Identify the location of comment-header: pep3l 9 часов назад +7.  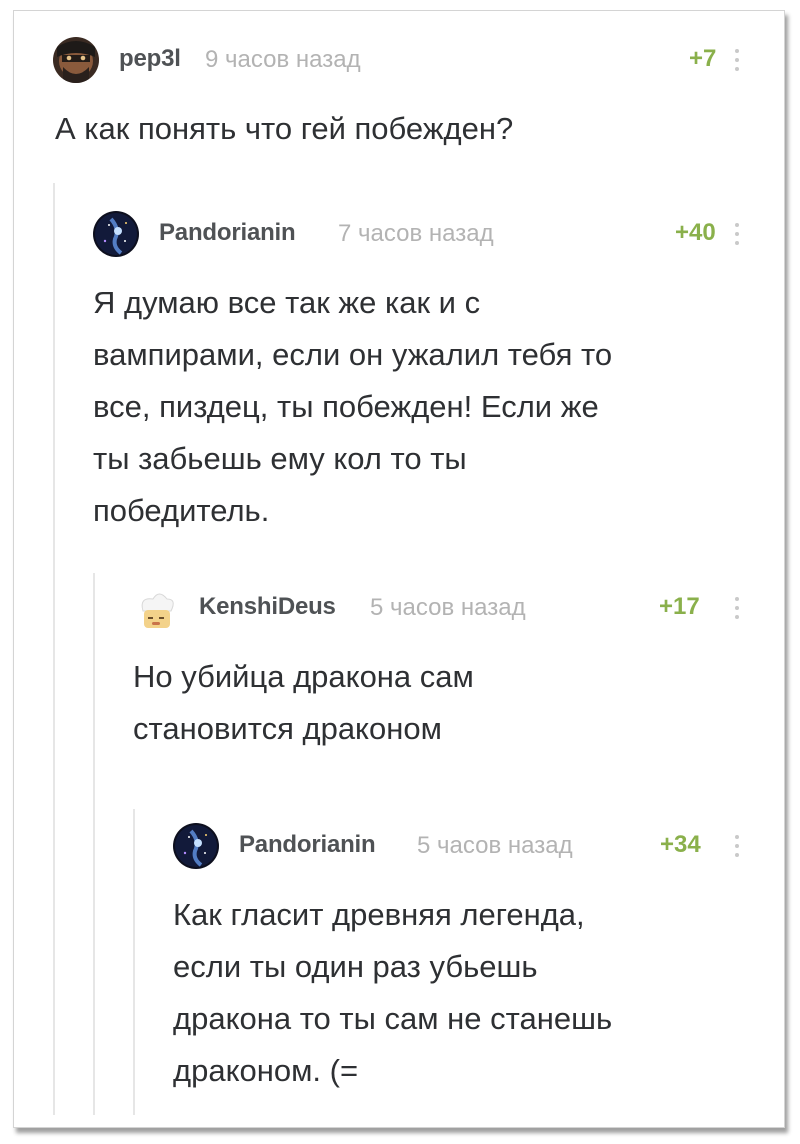
(403, 62).